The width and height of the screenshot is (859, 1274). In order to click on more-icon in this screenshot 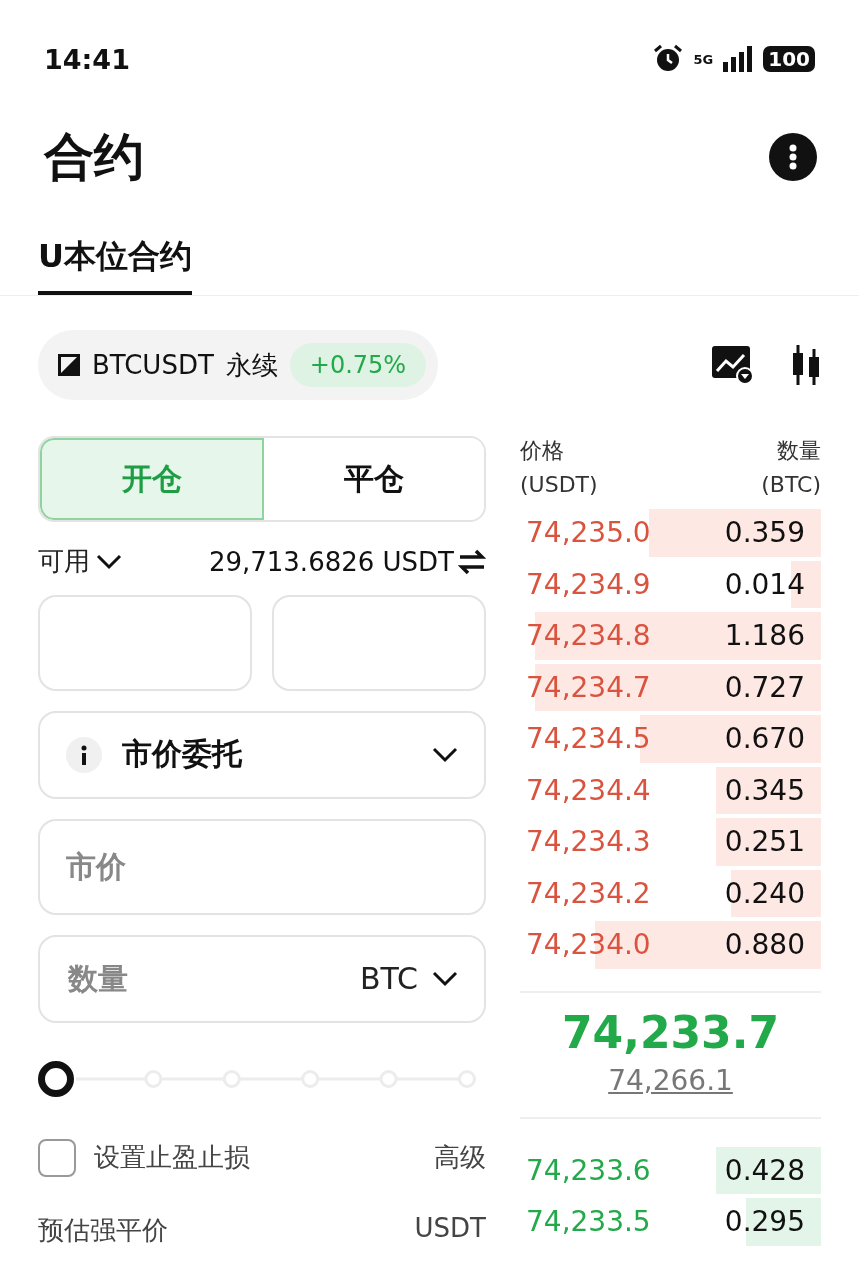, I will do `click(793, 157)`.